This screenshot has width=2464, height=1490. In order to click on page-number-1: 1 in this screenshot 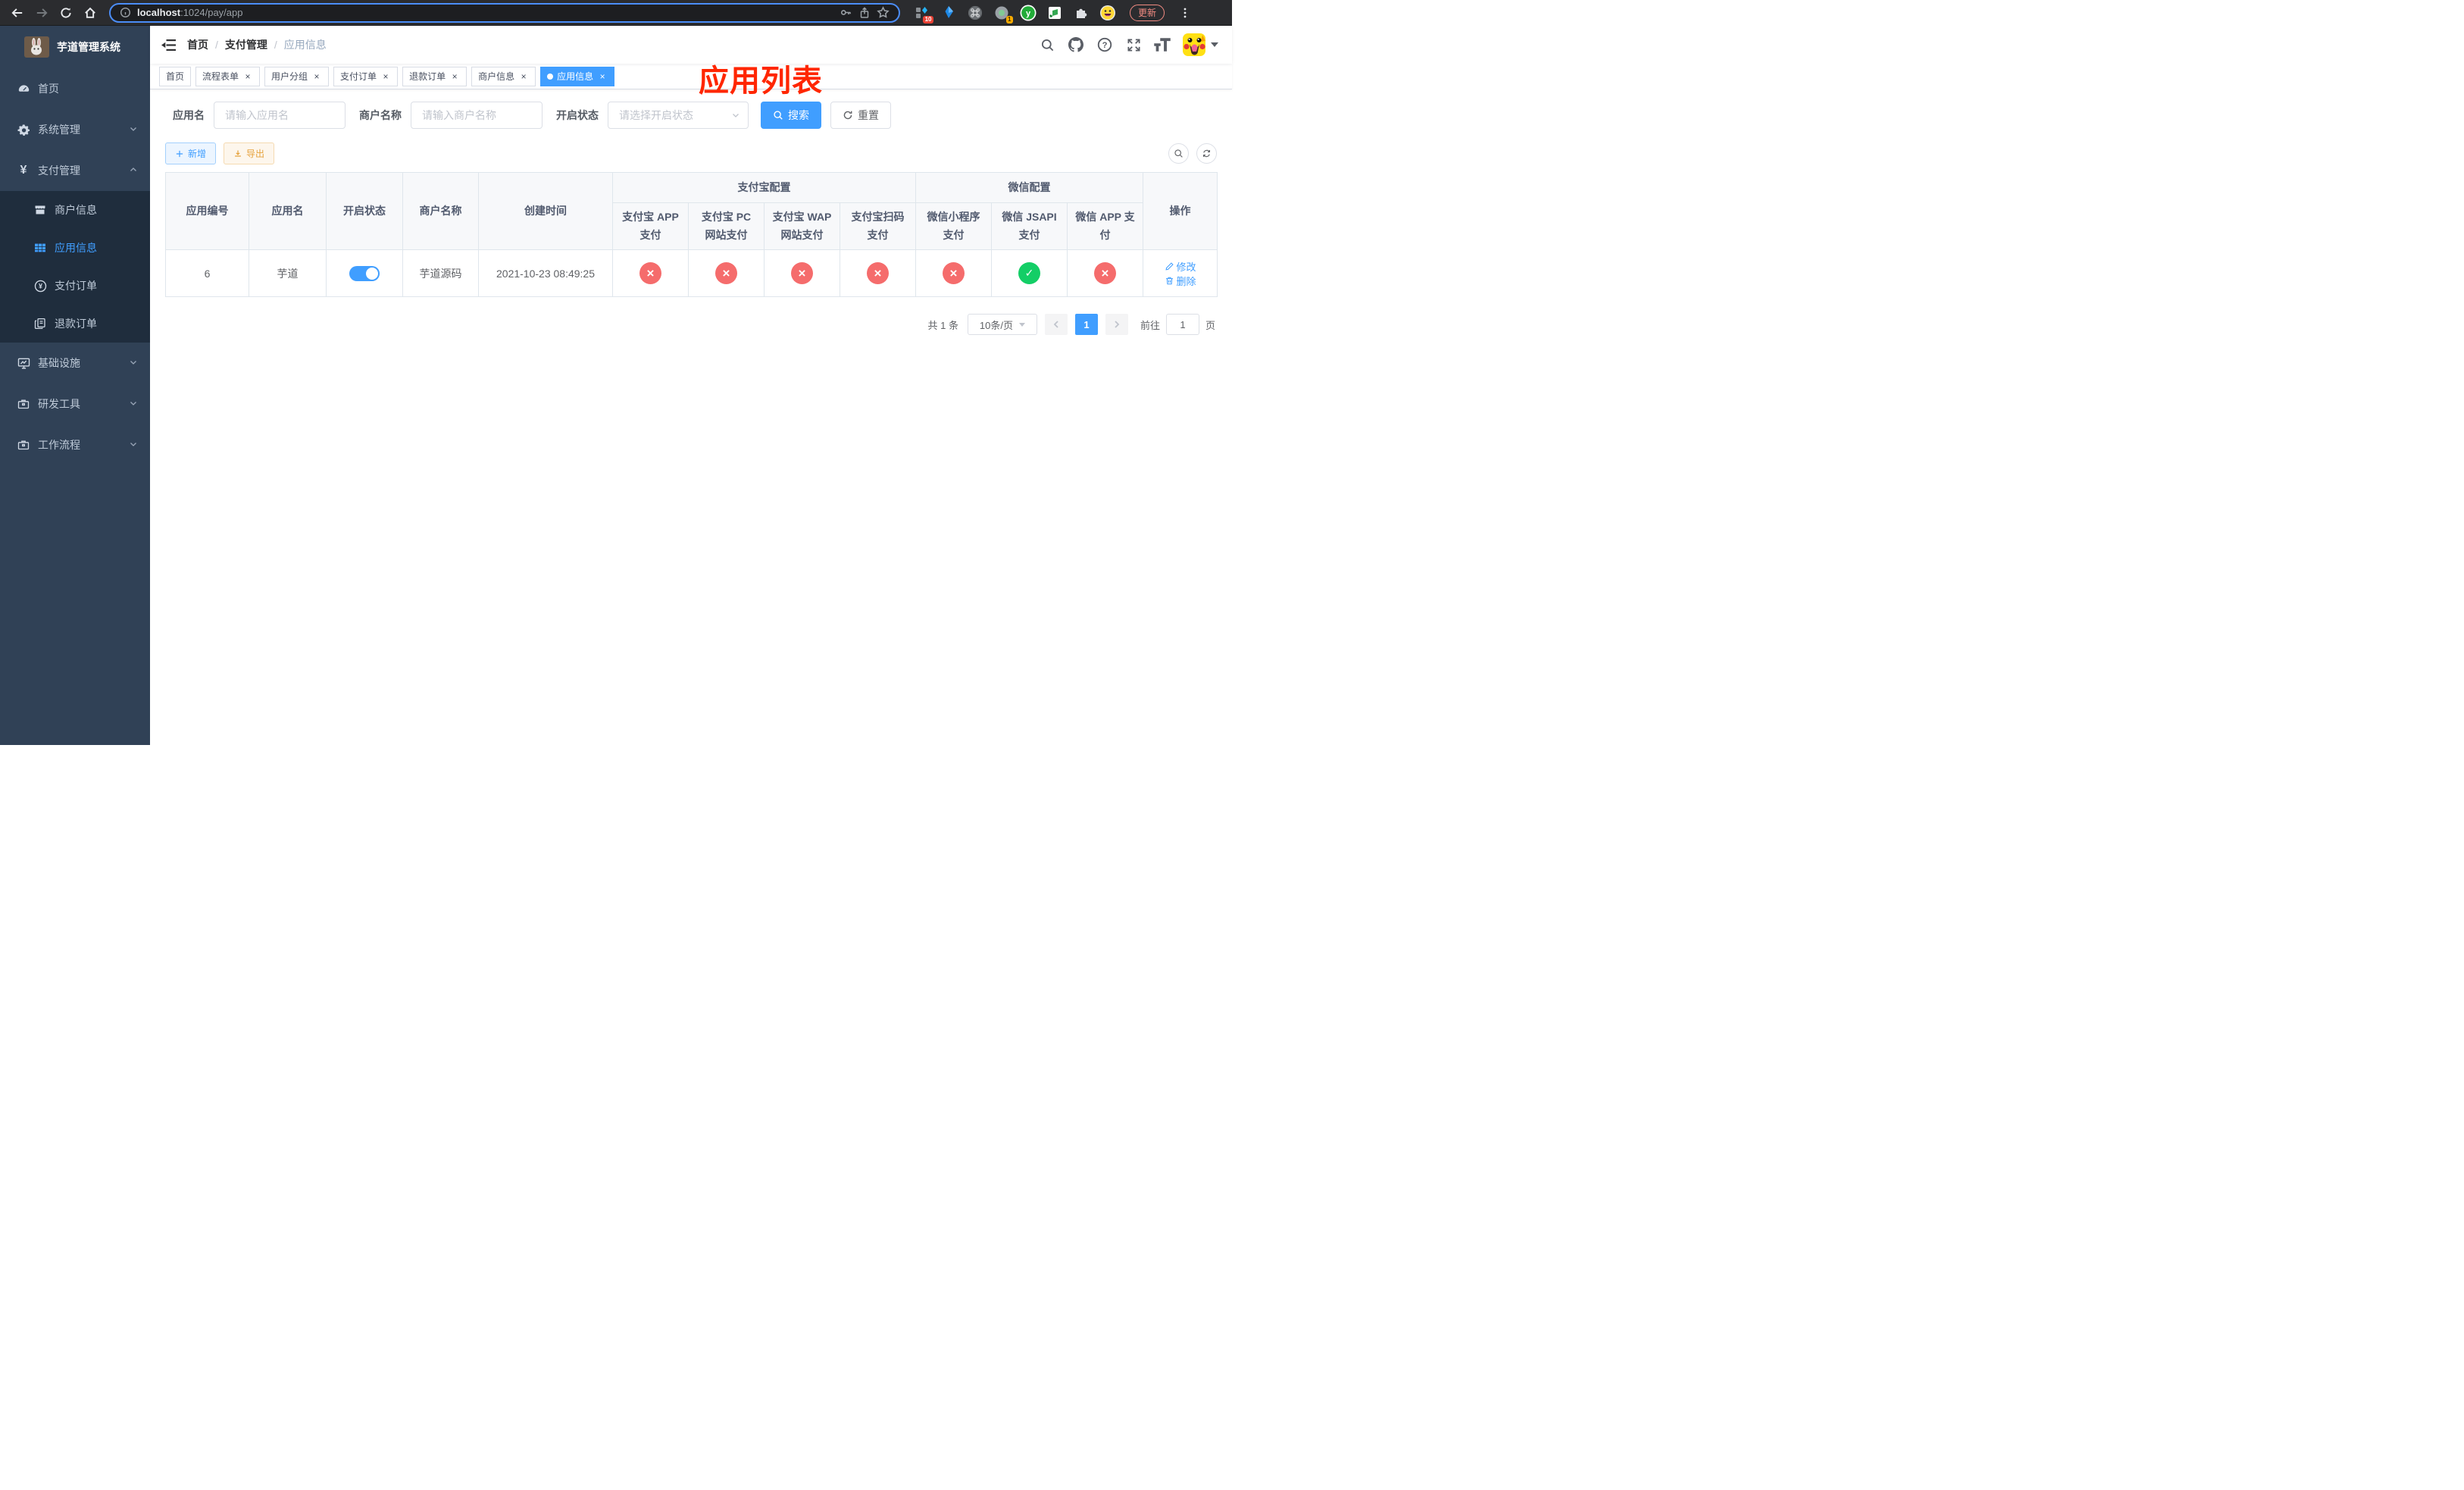, I will do `click(1086, 324)`.